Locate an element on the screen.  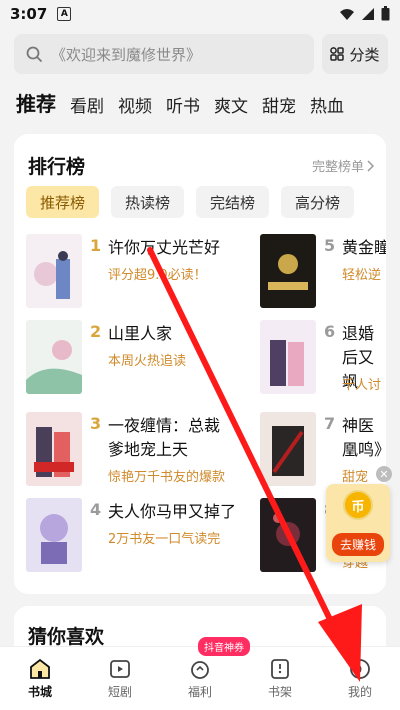
rank-number: 3 is located at coordinates (96, 423).